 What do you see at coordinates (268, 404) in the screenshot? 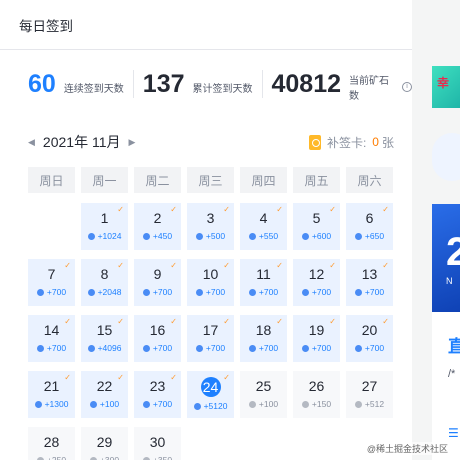
I see `reward-value: +100` at bounding box center [268, 404].